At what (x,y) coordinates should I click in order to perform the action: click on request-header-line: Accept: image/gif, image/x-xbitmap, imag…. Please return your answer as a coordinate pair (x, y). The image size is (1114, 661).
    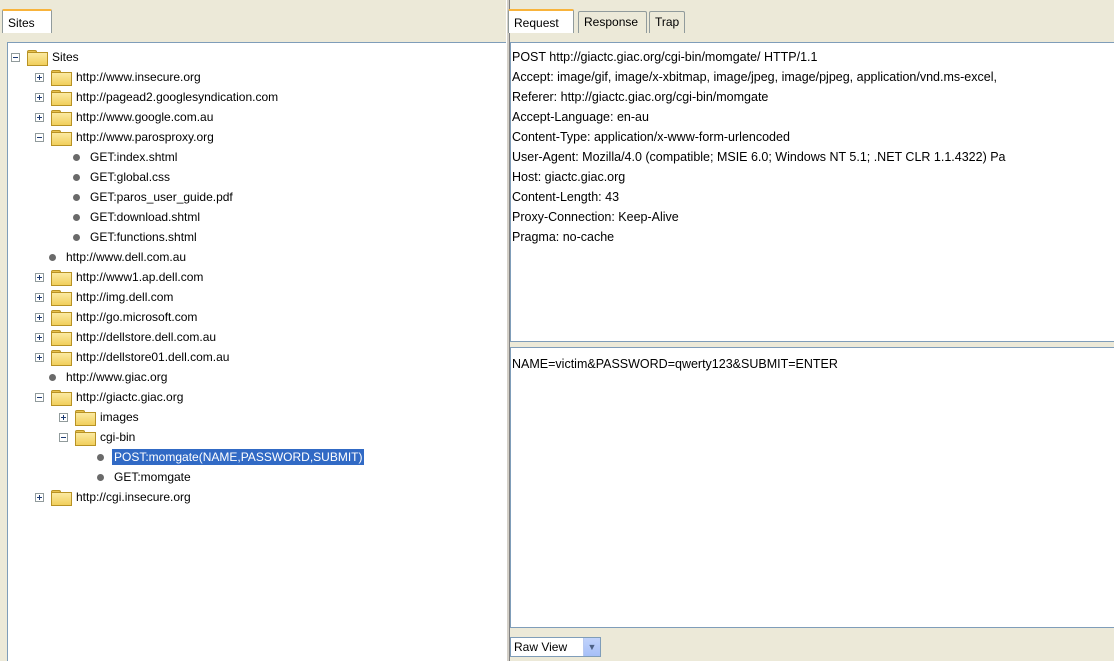
    Looking at the image, I should click on (754, 77).